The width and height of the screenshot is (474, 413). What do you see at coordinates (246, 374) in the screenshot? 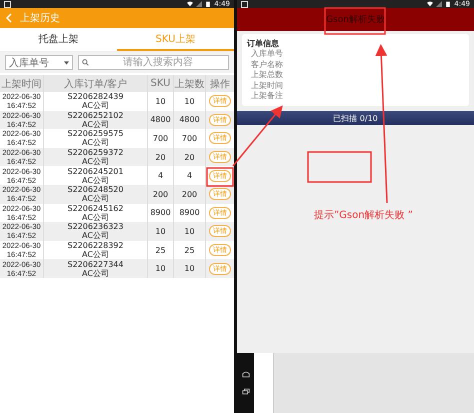
I see `home-icon` at bounding box center [246, 374].